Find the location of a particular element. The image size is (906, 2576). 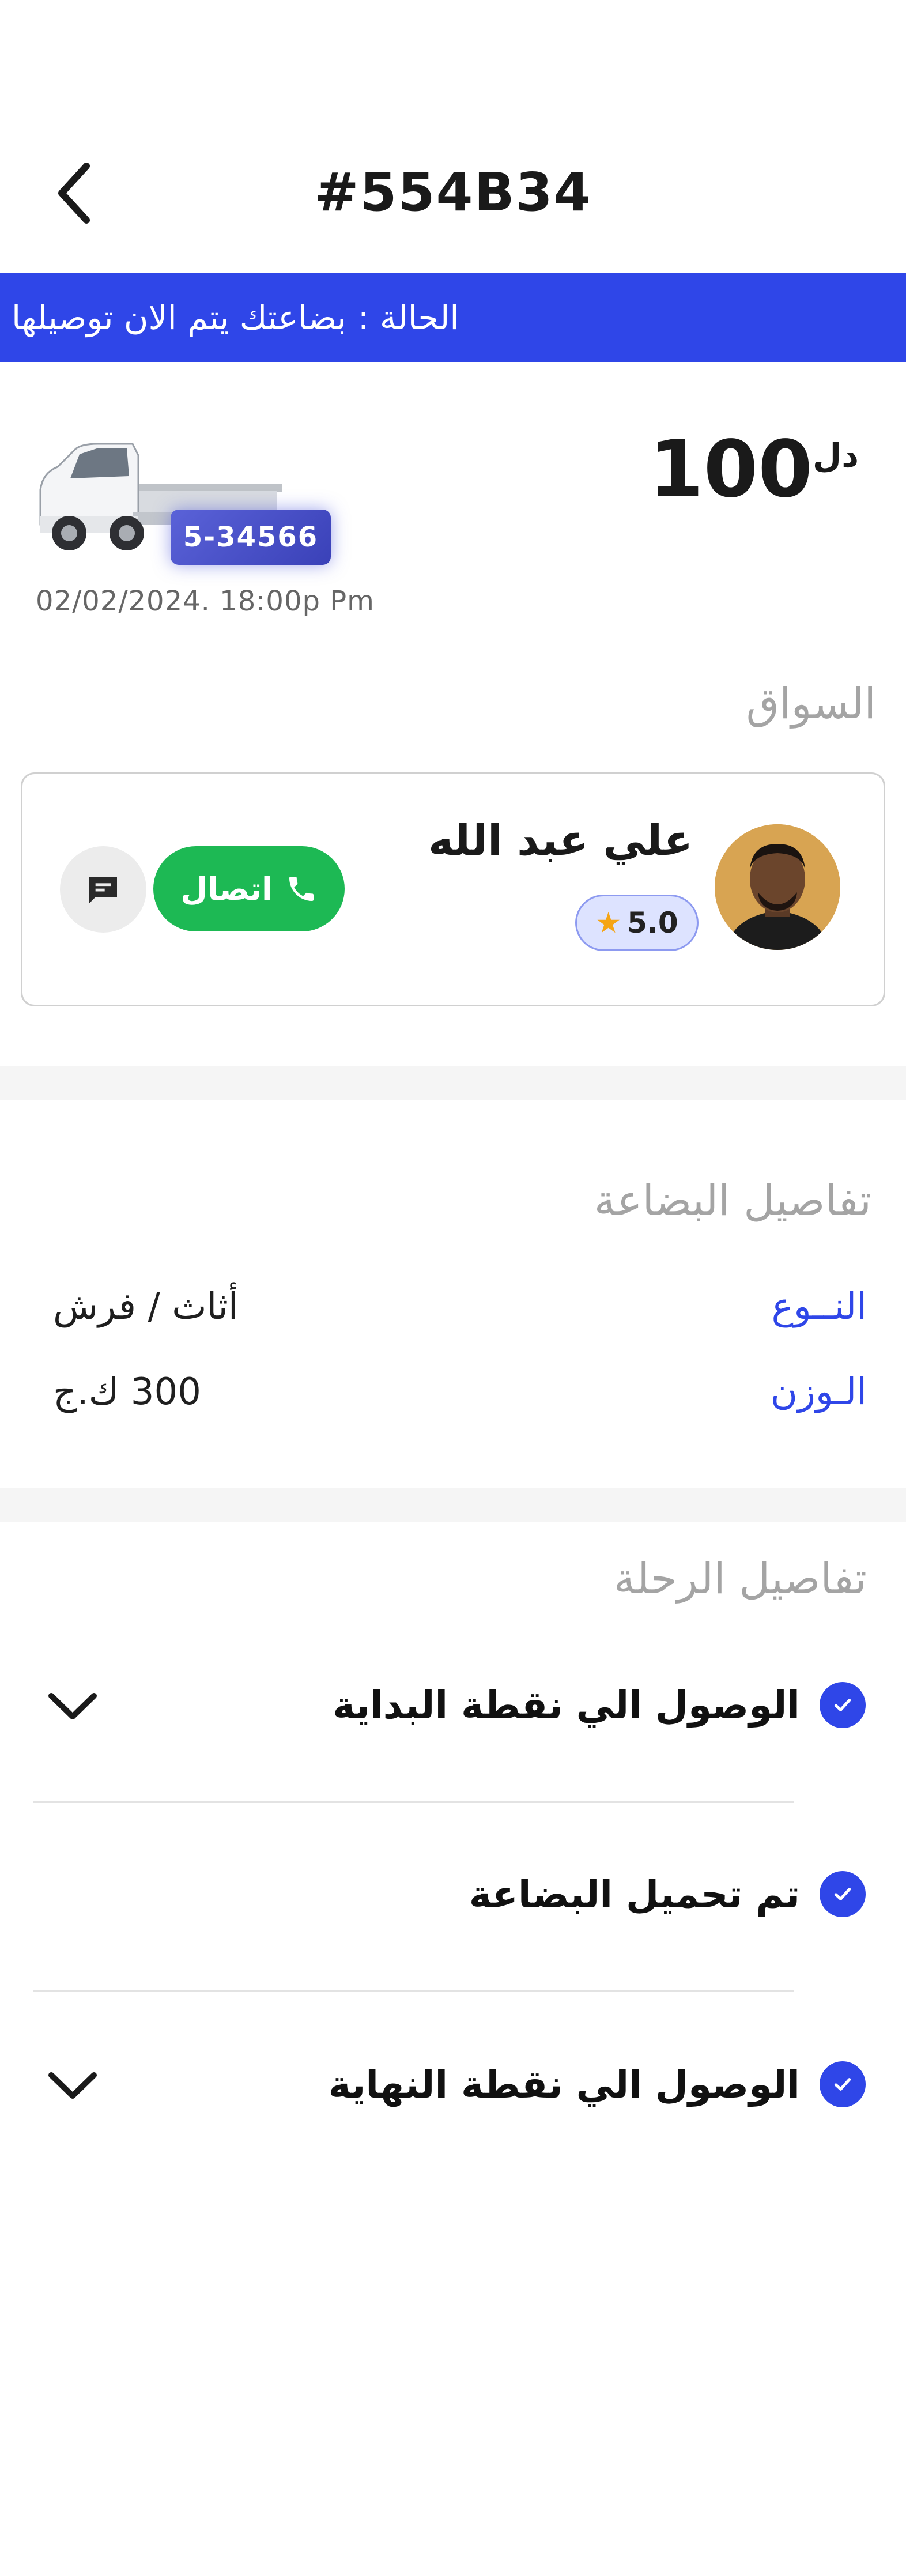

trip-step: تم تحميل البضاعة is located at coordinates (667, 1894).